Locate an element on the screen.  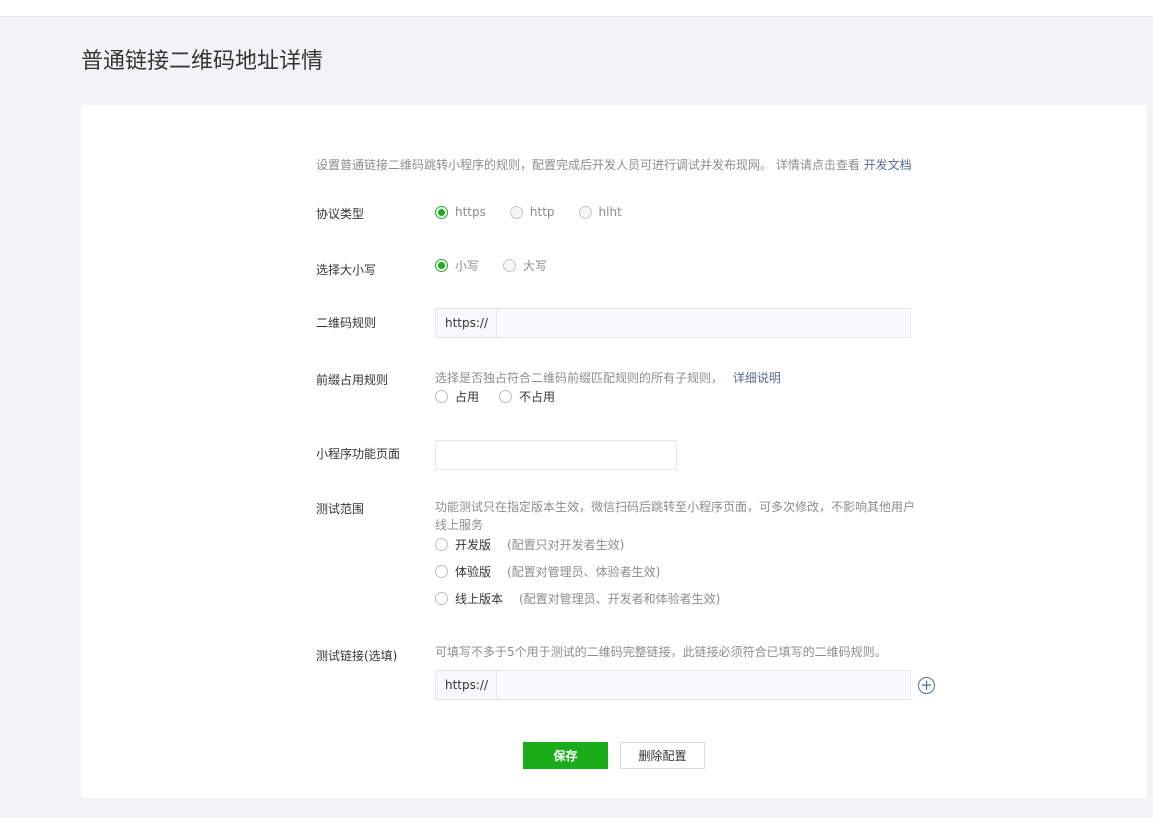
scope-option-name: 开发版 is located at coordinates (473, 545).